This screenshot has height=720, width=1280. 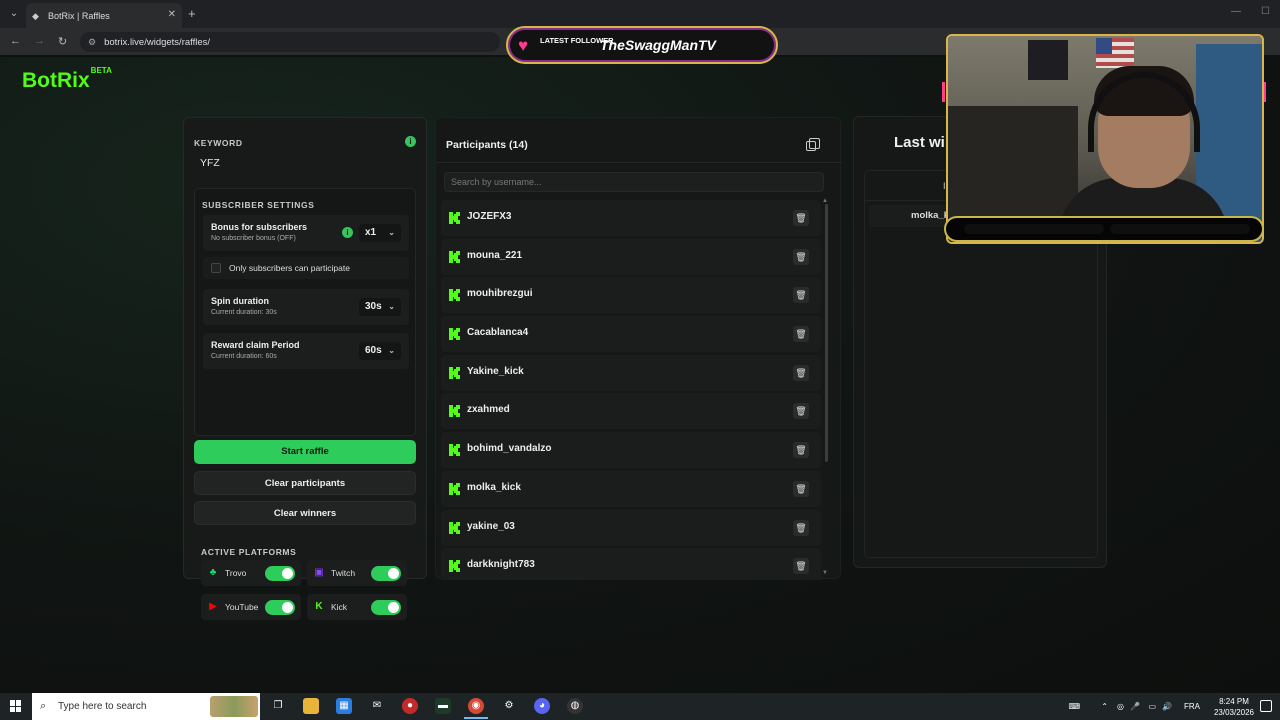 I want to click on participant-row: Cacablanca4 🗑, so click(x=631, y=334).